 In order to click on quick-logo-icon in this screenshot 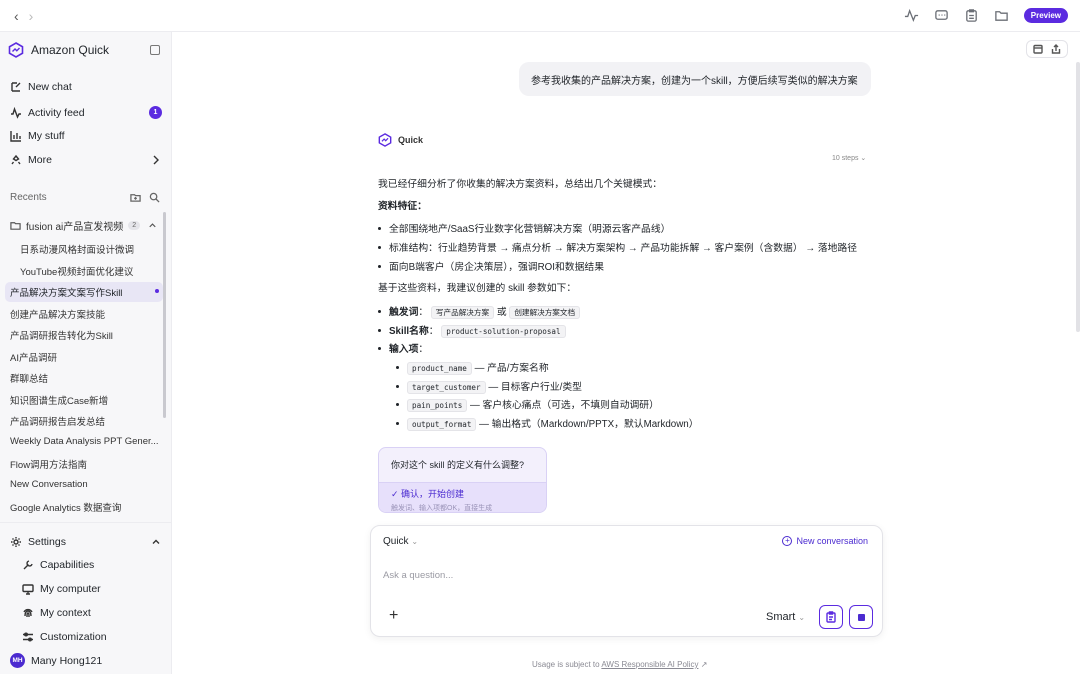, I will do `click(16, 50)`.